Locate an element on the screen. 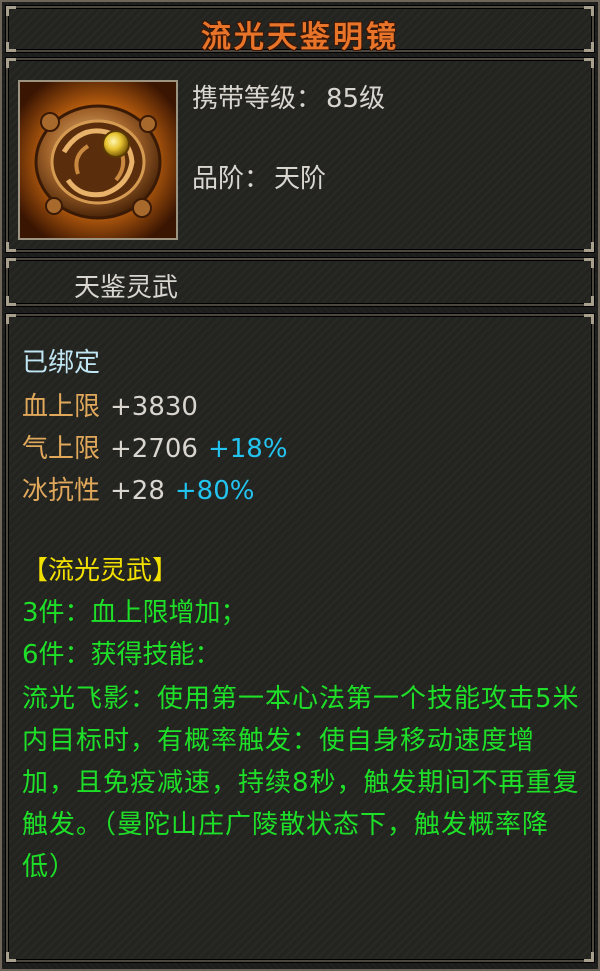 The image size is (600, 971). stat-row: 气上限 +2706 +18% is located at coordinates (155, 446).